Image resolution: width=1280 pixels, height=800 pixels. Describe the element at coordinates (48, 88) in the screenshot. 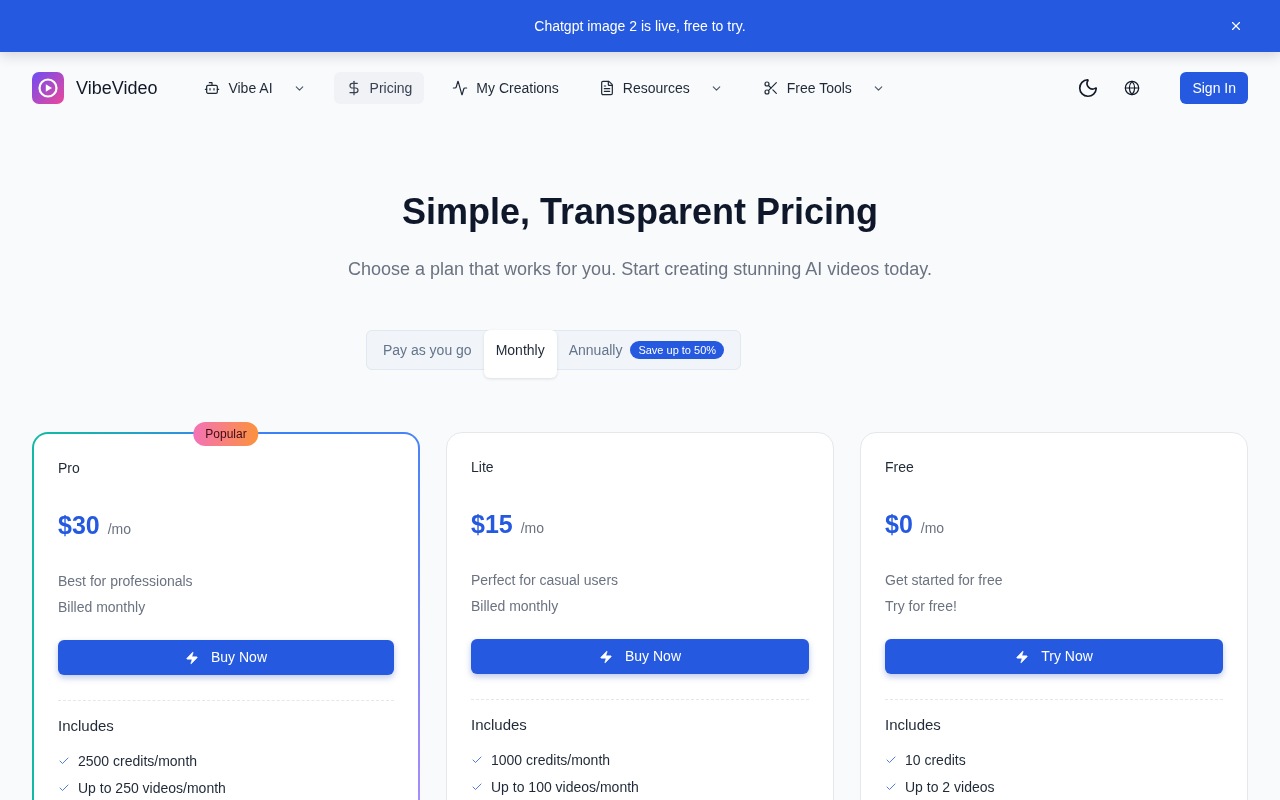

I see `logo-icon` at that location.